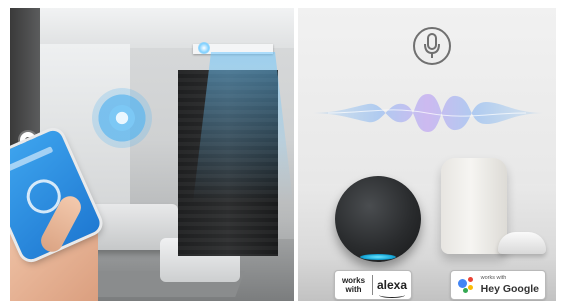 The image size is (566, 308). What do you see at coordinates (378, 257) in the screenshot?
I see `speaker-light-ring` at bounding box center [378, 257].